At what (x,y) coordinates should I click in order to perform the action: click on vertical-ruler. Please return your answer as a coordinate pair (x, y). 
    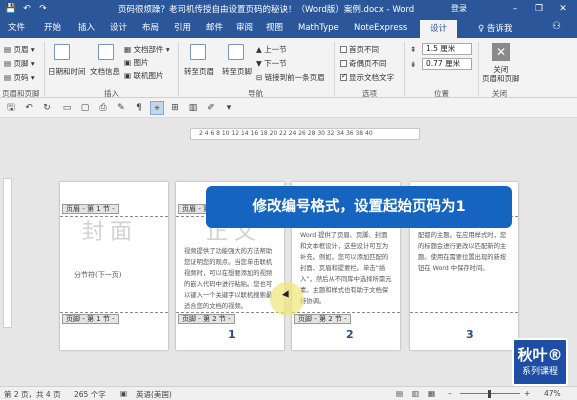
    Looking at the image, I should click on (7, 253).